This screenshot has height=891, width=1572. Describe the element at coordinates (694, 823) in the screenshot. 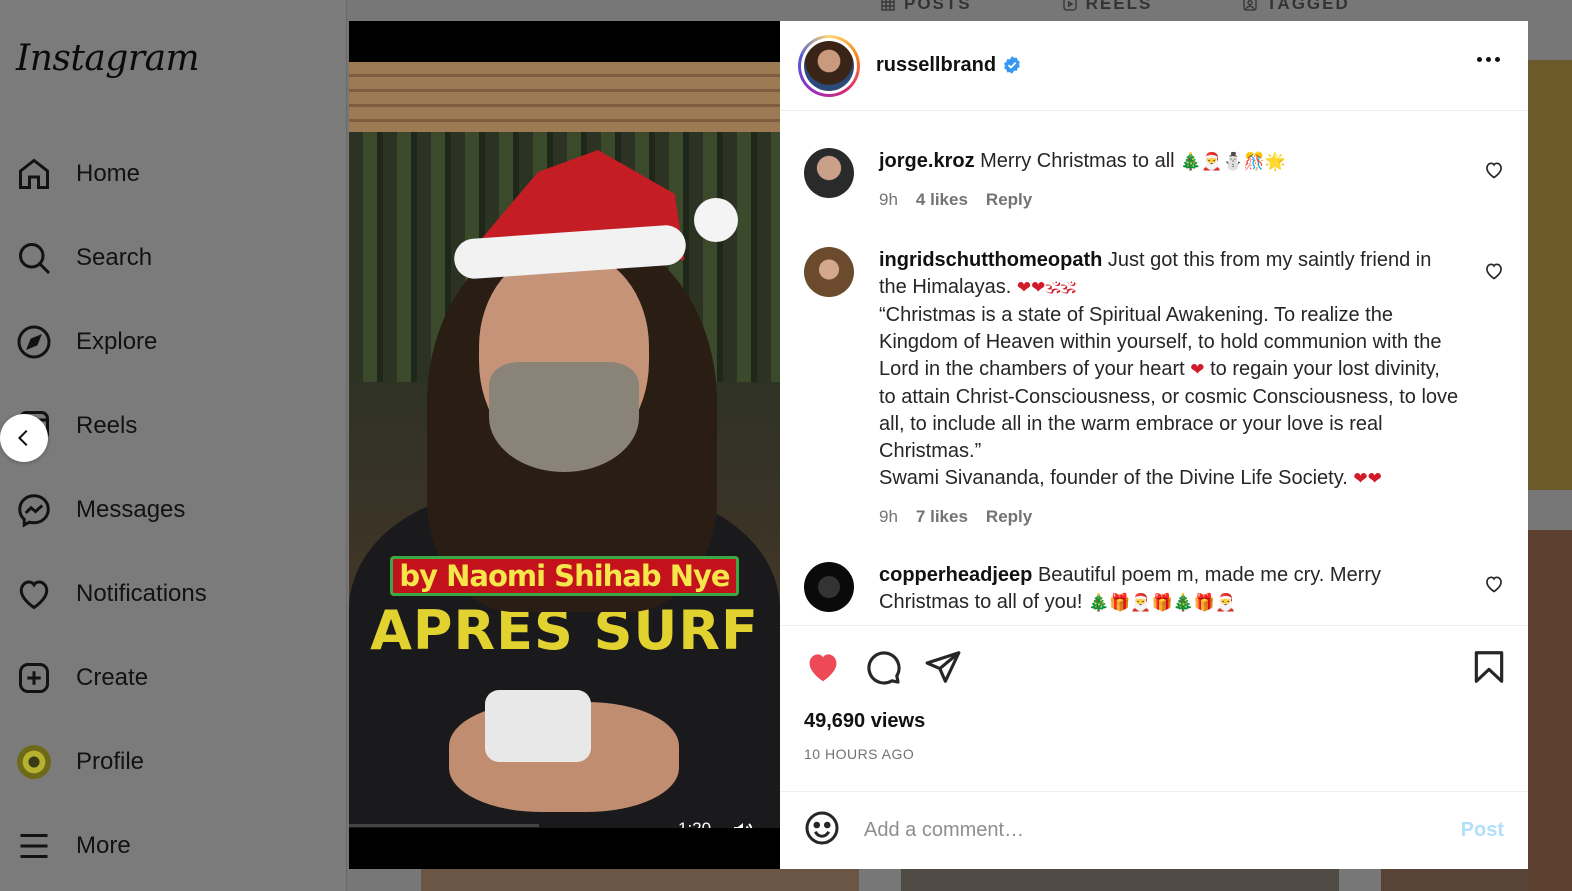

I see `video-time: 1:20` at that location.